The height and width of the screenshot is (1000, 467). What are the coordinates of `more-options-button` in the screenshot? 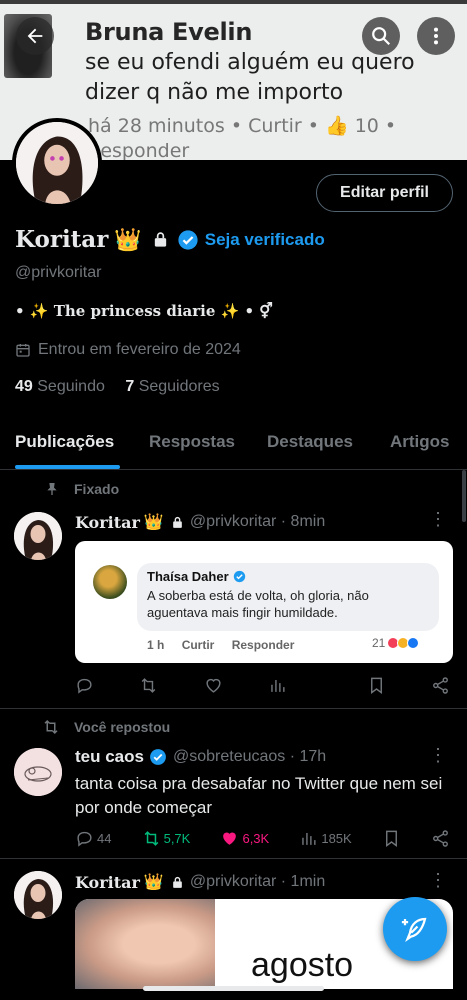 It's located at (436, 36).